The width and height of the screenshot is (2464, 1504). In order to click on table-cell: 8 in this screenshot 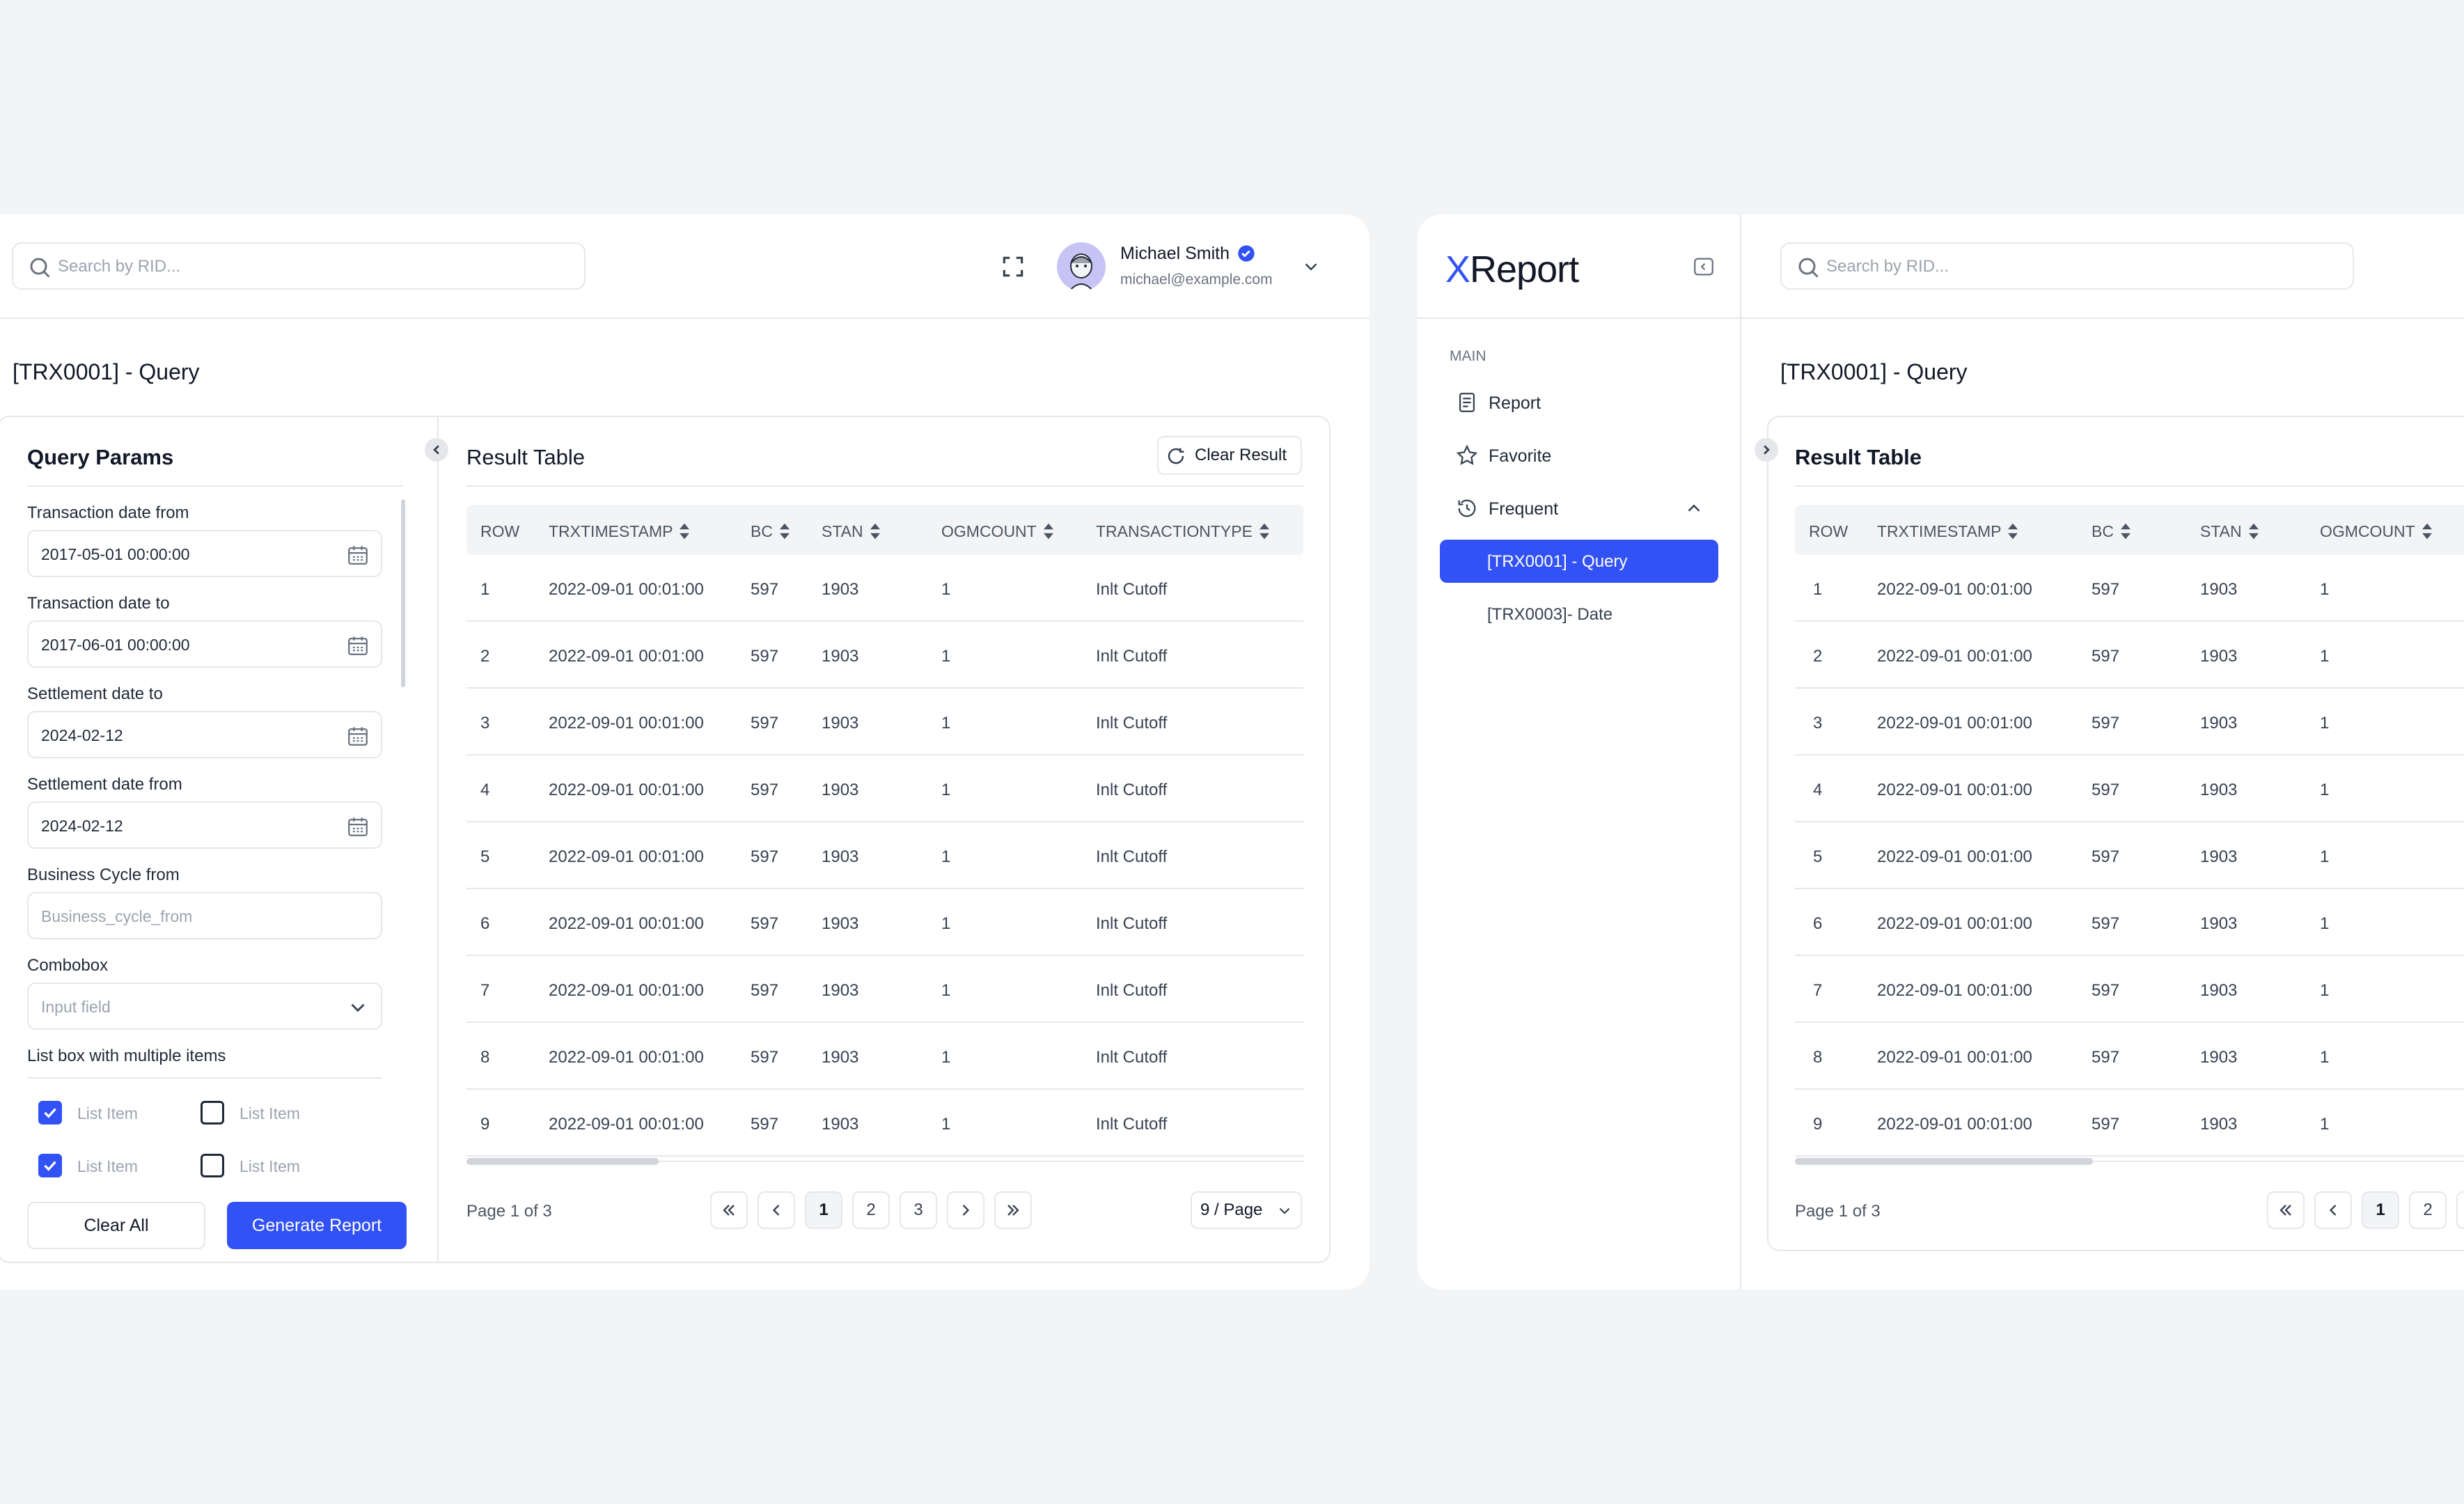, I will do `click(1818, 1057)`.